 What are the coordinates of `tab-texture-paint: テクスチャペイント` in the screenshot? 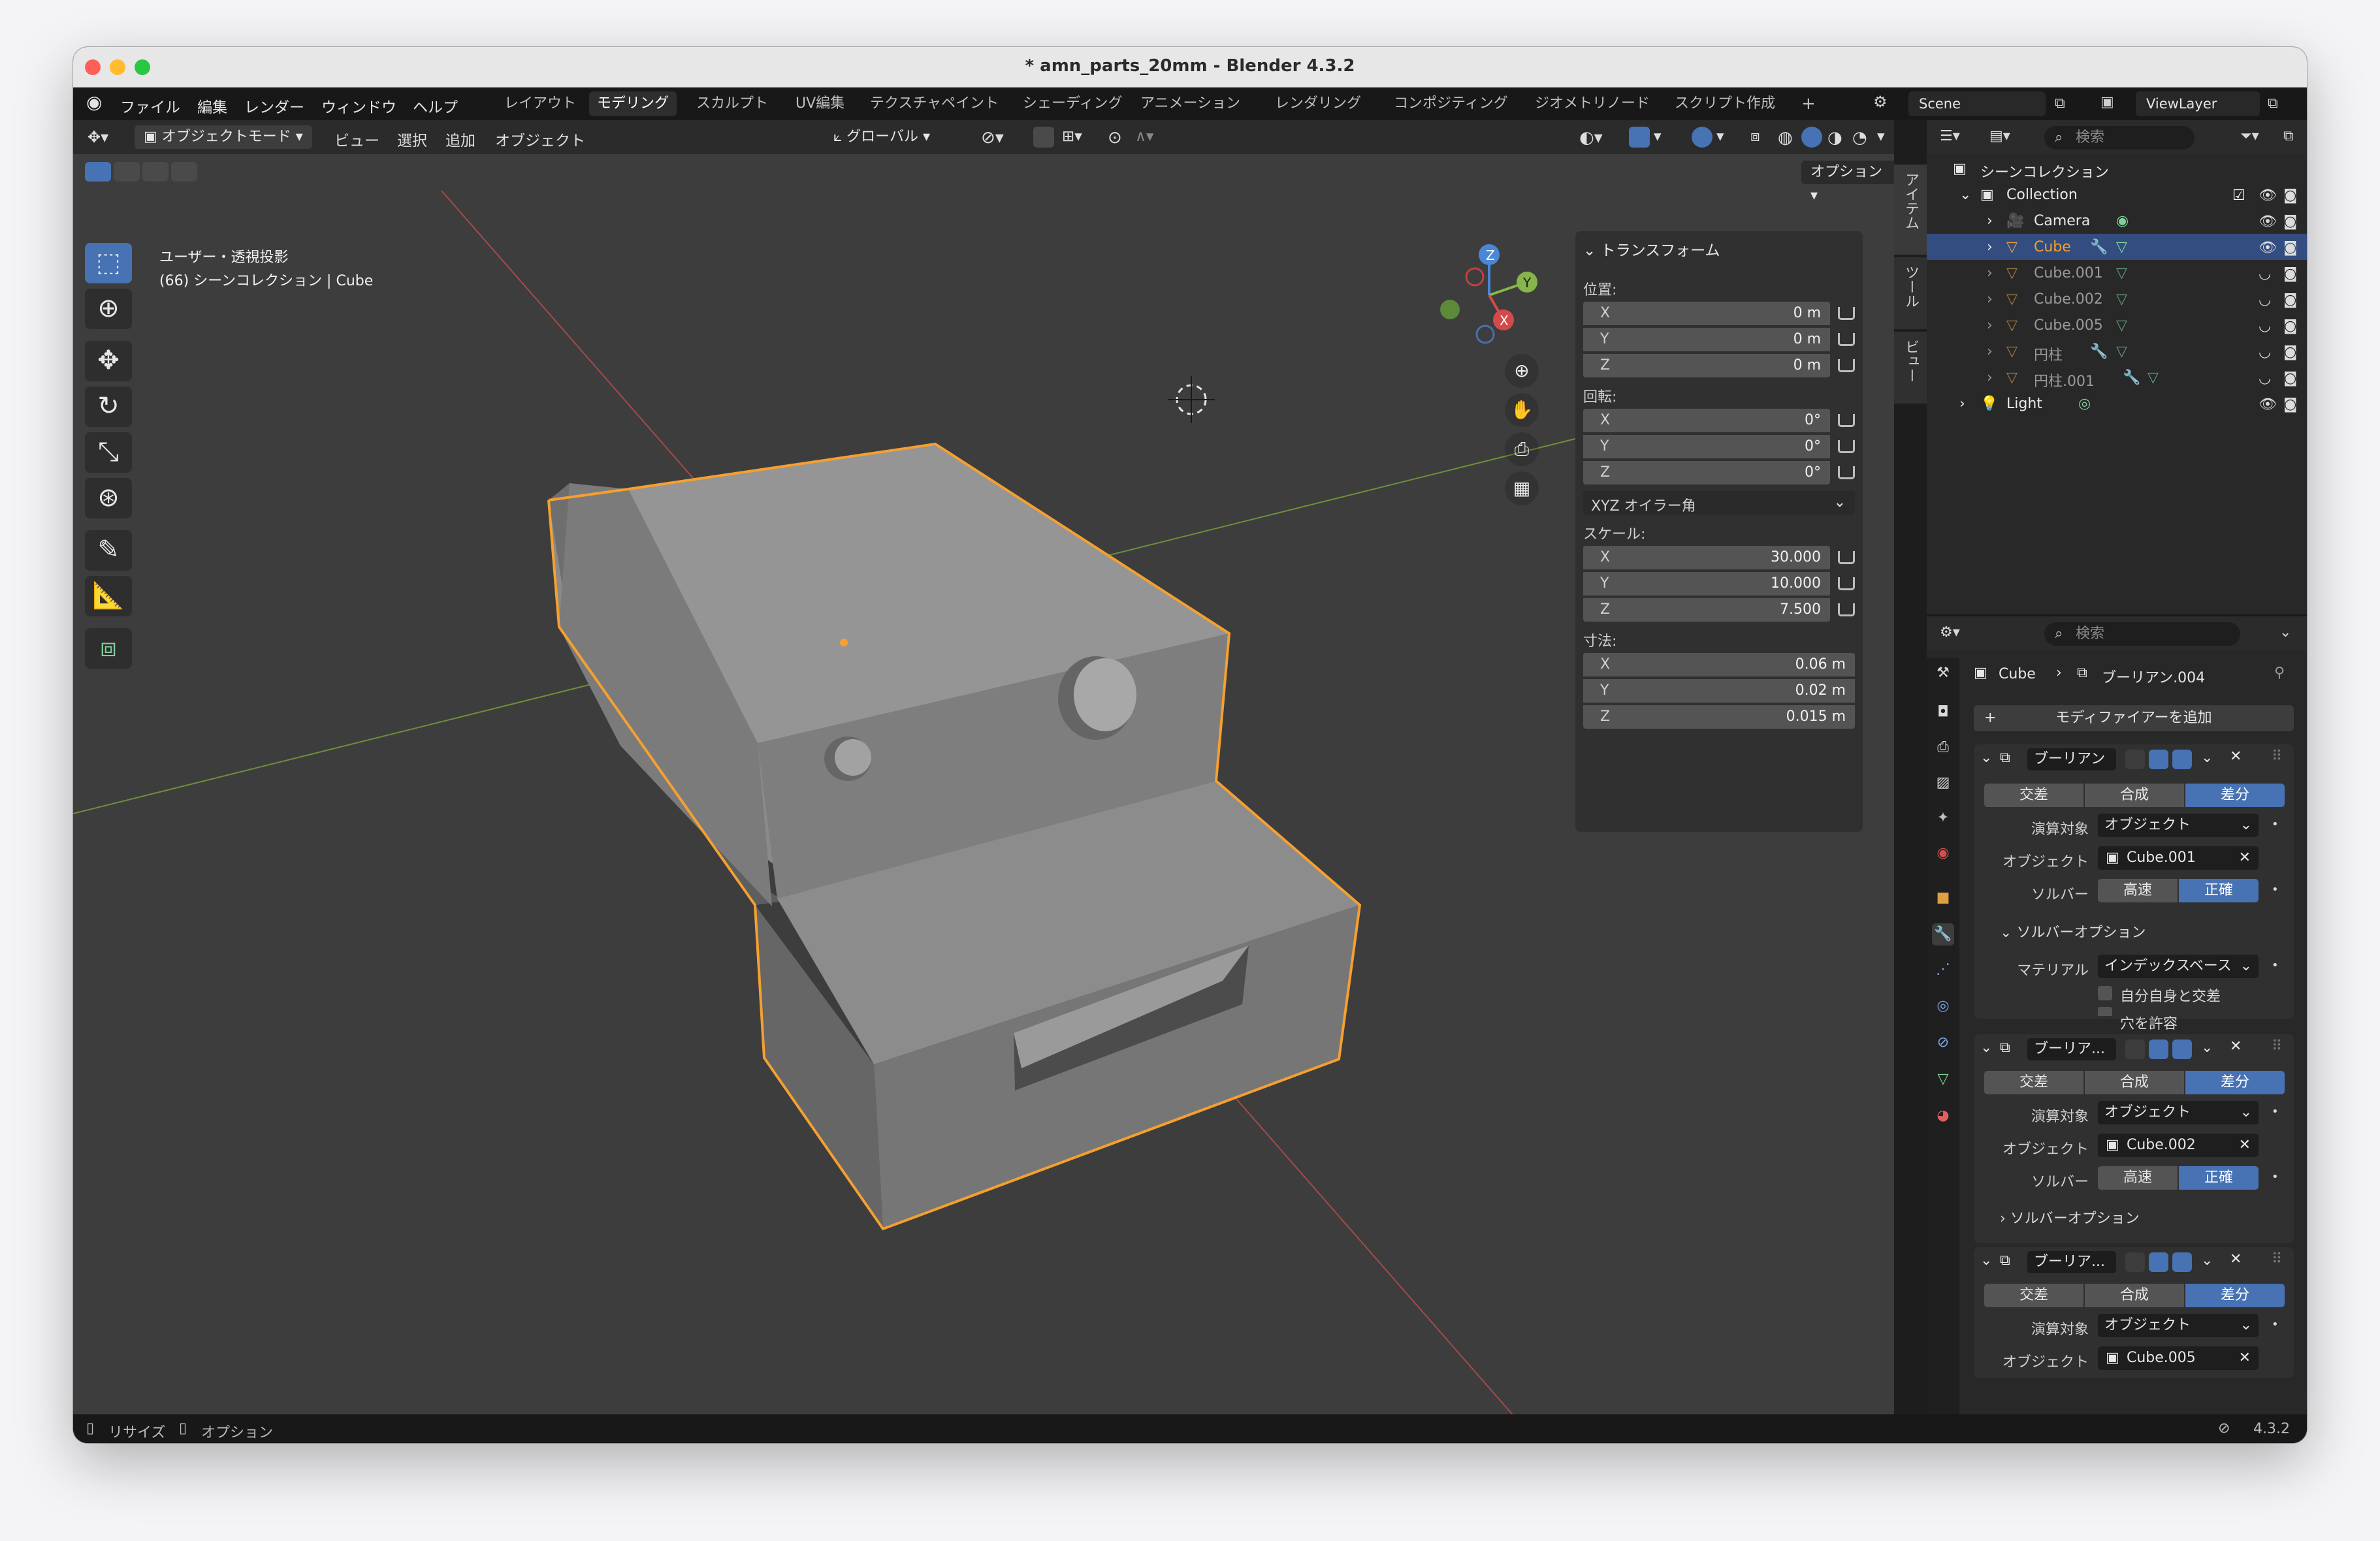 It's located at (934, 103).